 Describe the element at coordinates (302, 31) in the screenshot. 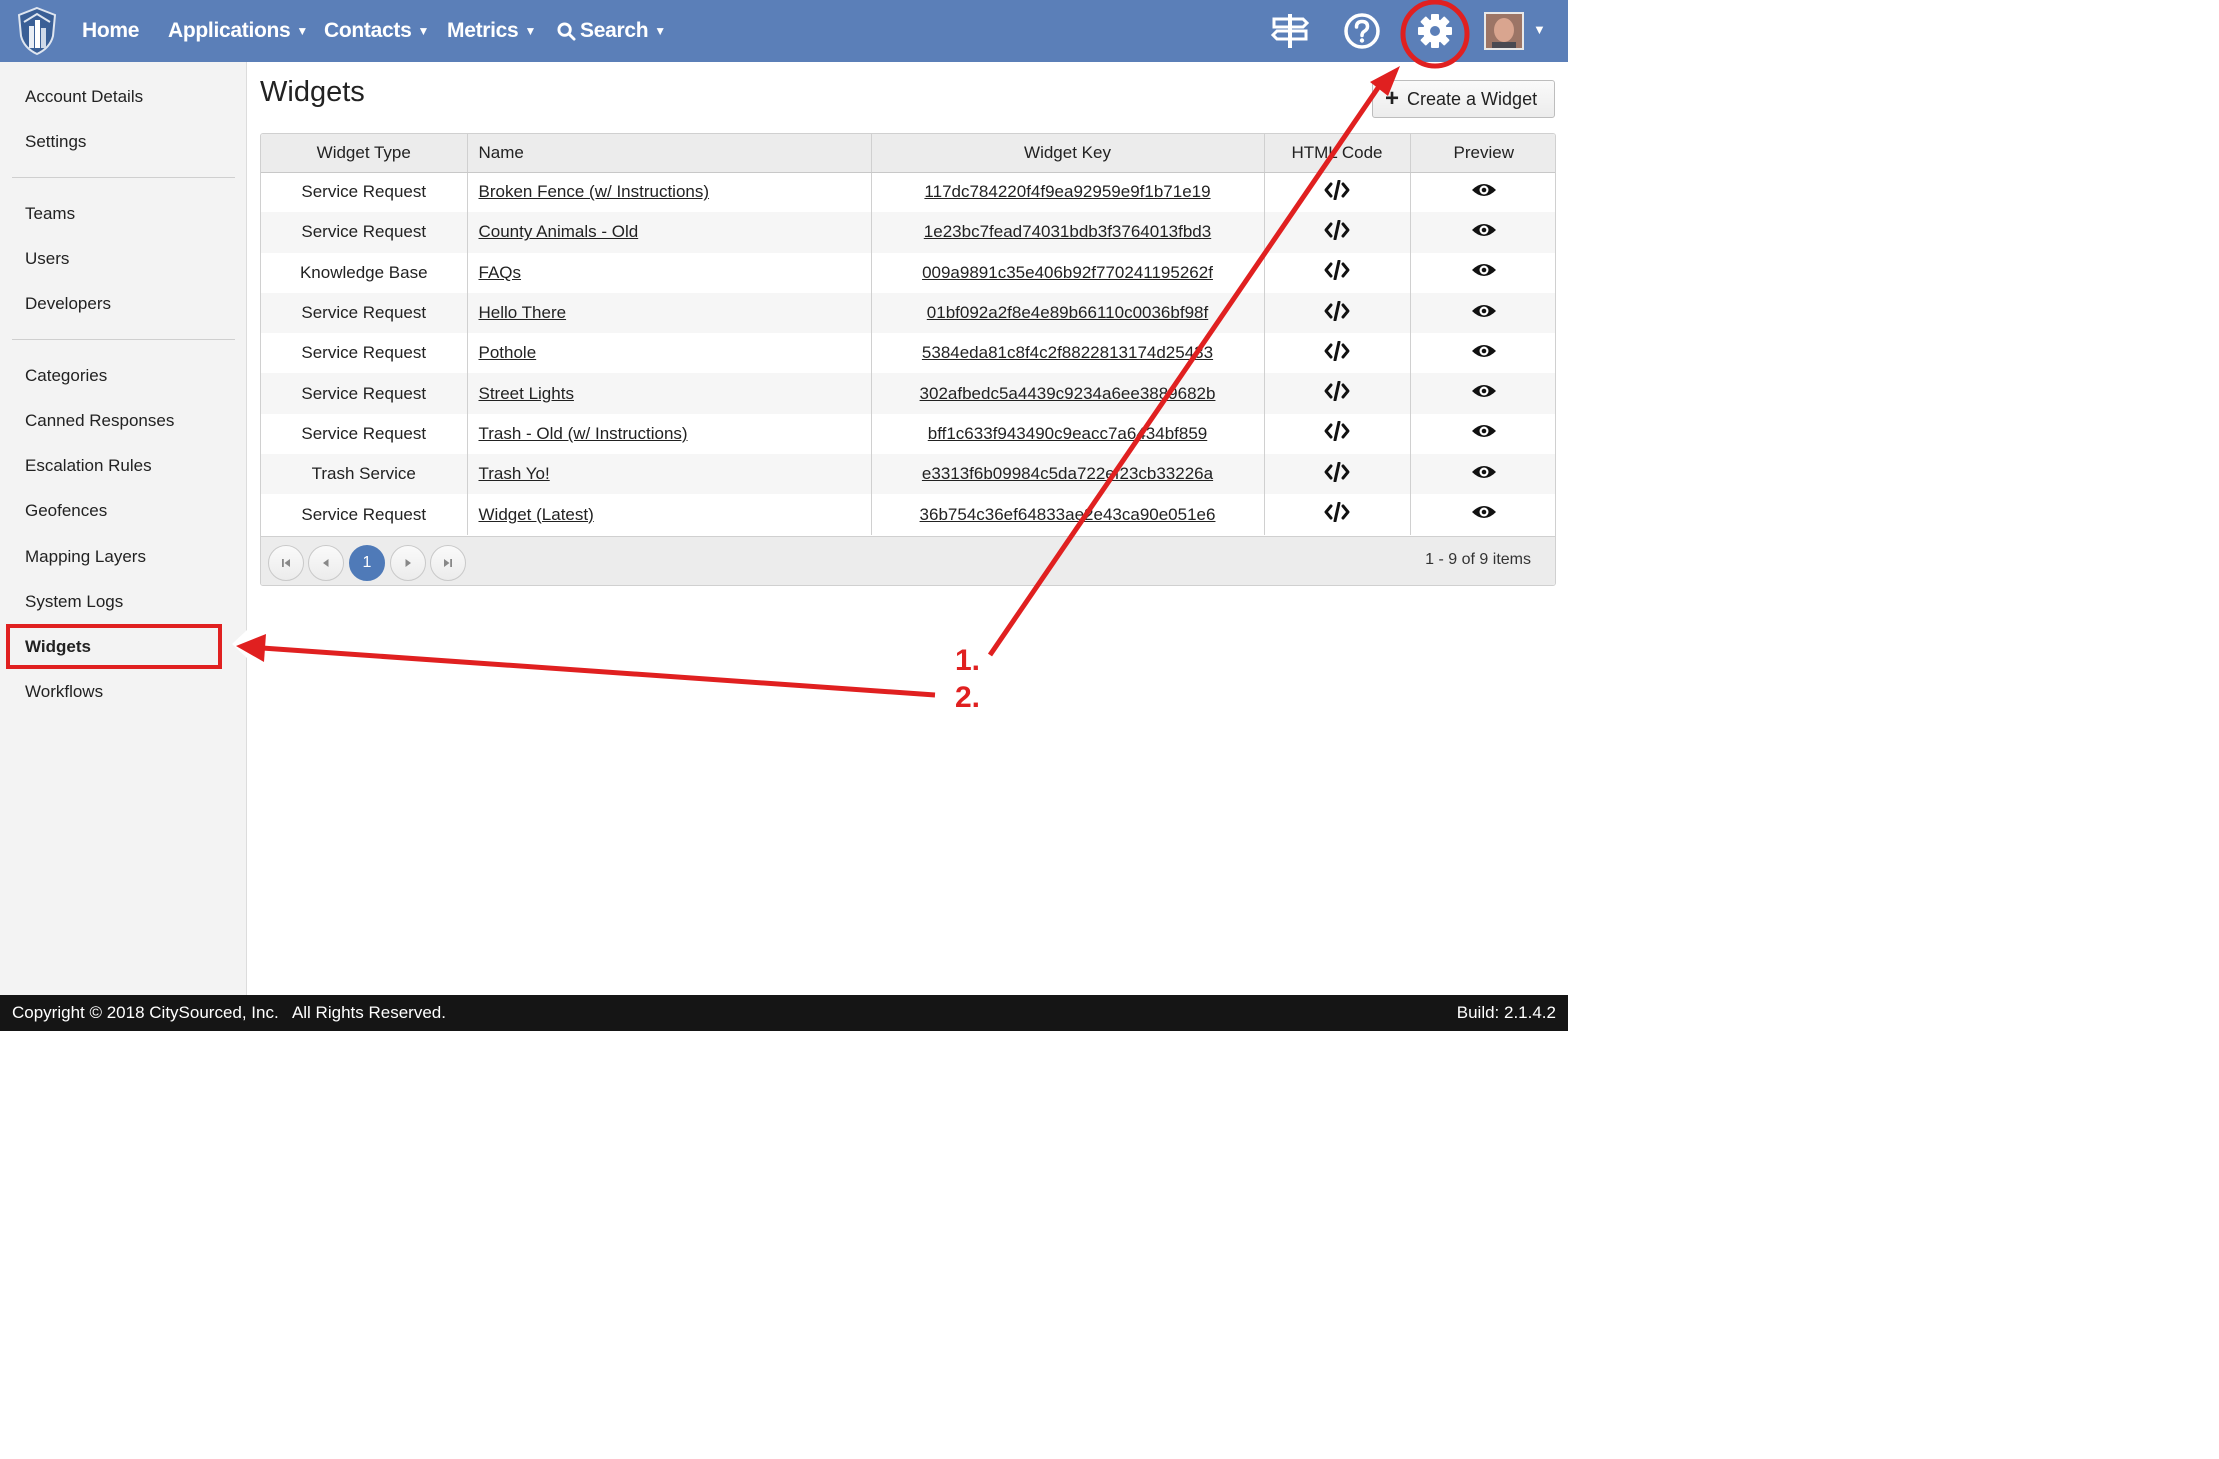

I see `caret-down-icon: ▼` at that location.